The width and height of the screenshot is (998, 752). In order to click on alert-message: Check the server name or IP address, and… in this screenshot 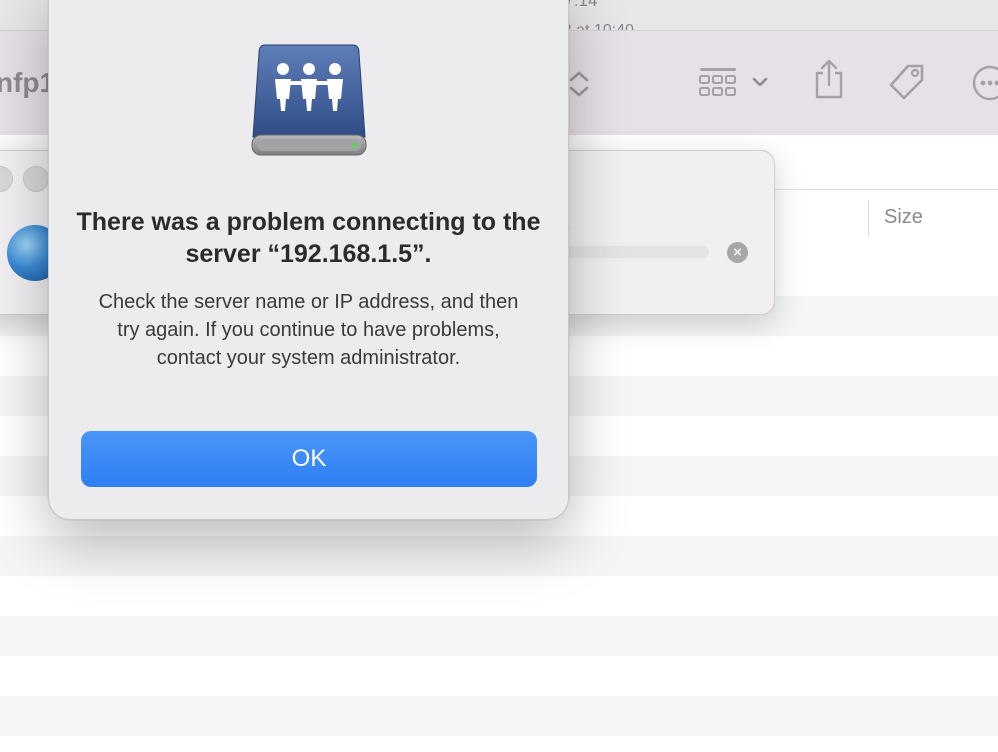, I will do `click(308, 330)`.